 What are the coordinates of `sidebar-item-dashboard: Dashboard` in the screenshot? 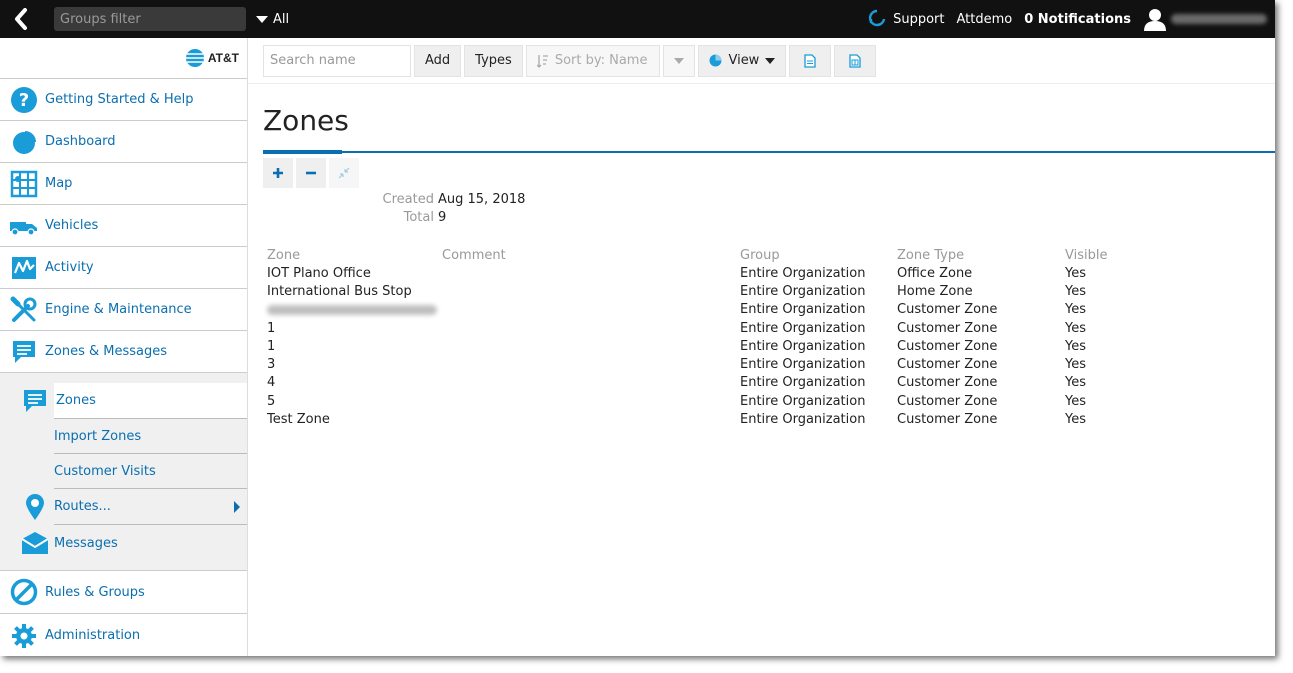 It's located at (123, 141).